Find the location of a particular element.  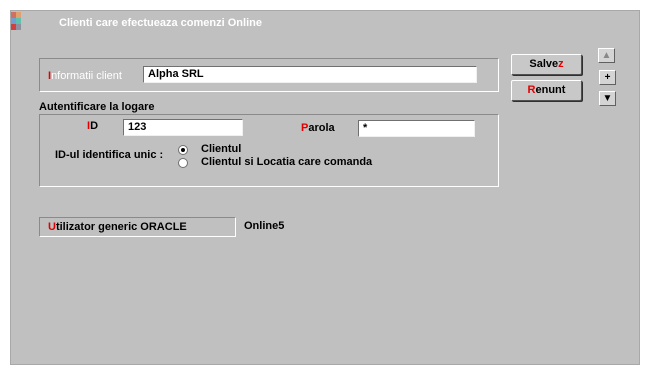

client-info-panel: Informatii client Alpha SRL is located at coordinates (269, 75).